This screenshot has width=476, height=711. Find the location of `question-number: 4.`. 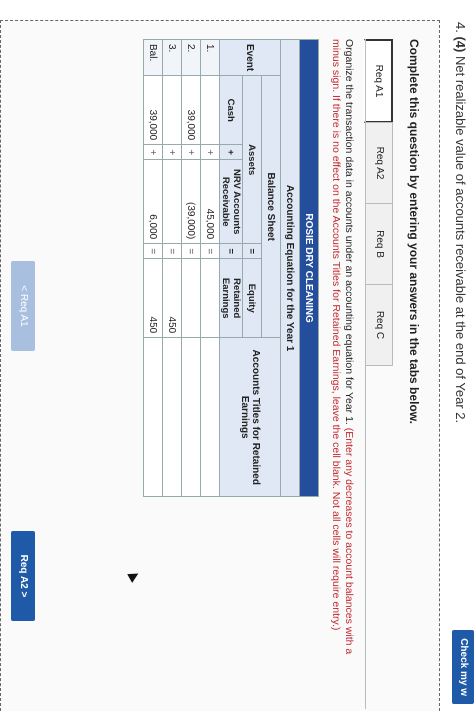

question-number: 4. is located at coordinates (460, 27).